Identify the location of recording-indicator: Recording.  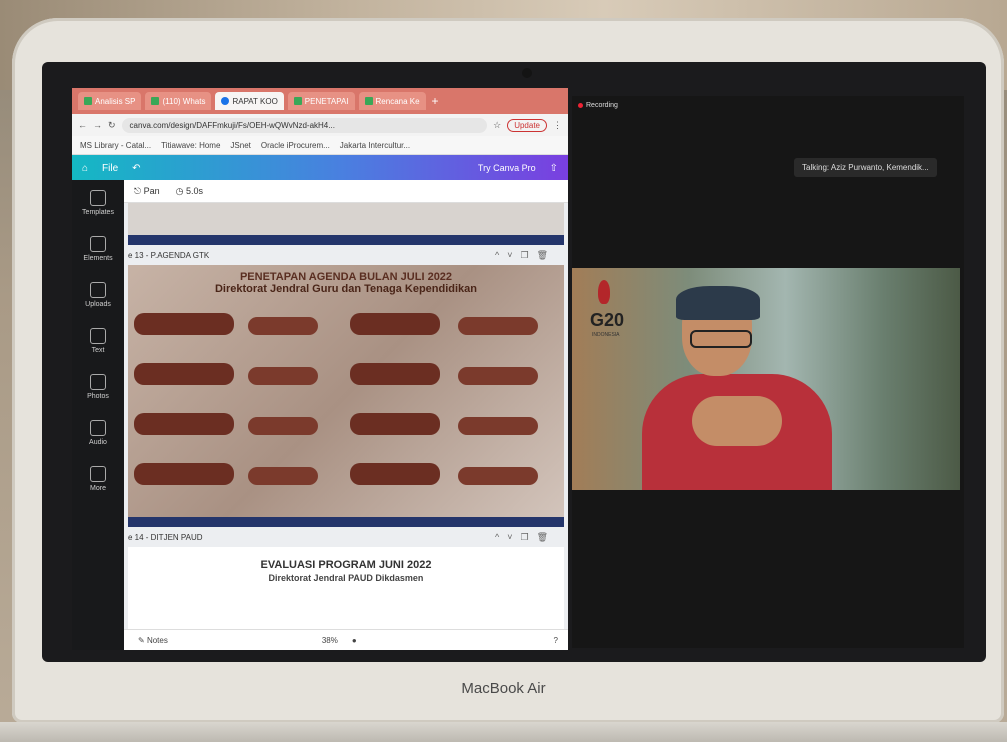
(598, 105).